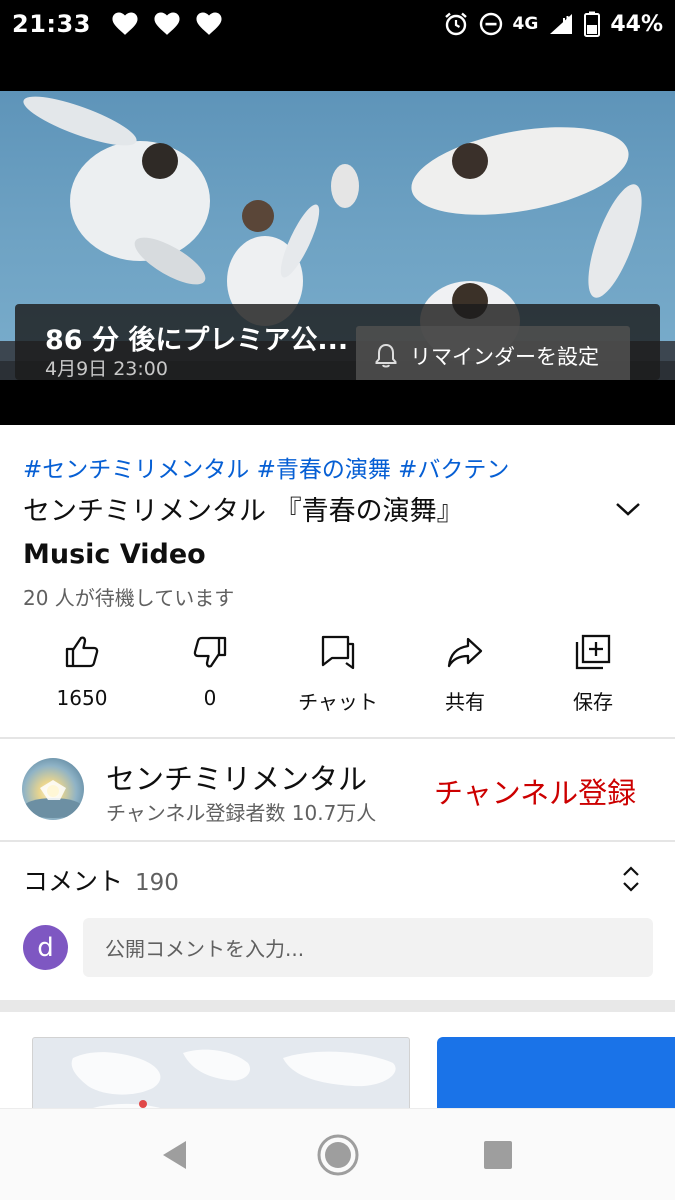 The image size is (675, 1200). What do you see at coordinates (490, 24) in the screenshot?
I see `do-not-disturb-icon` at bounding box center [490, 24].